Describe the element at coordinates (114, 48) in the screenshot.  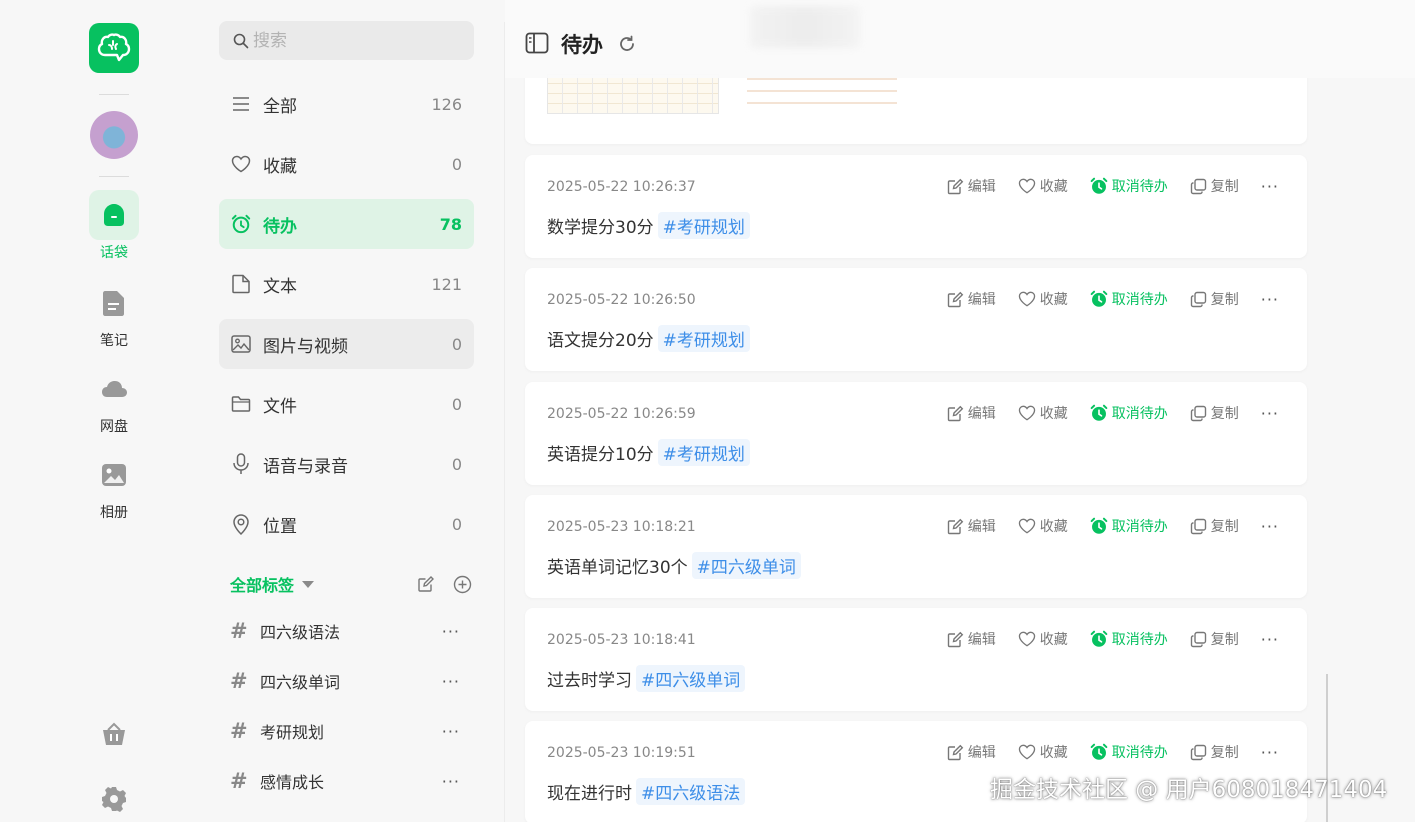
I see `app-logo` at that location.